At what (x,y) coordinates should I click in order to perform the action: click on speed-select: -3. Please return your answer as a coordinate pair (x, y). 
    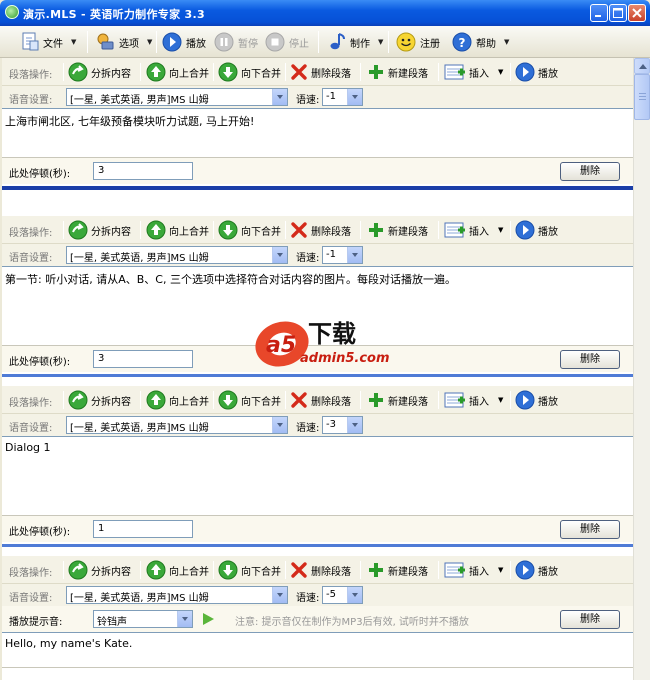
    Looking at the image, I should click on (342, 425).